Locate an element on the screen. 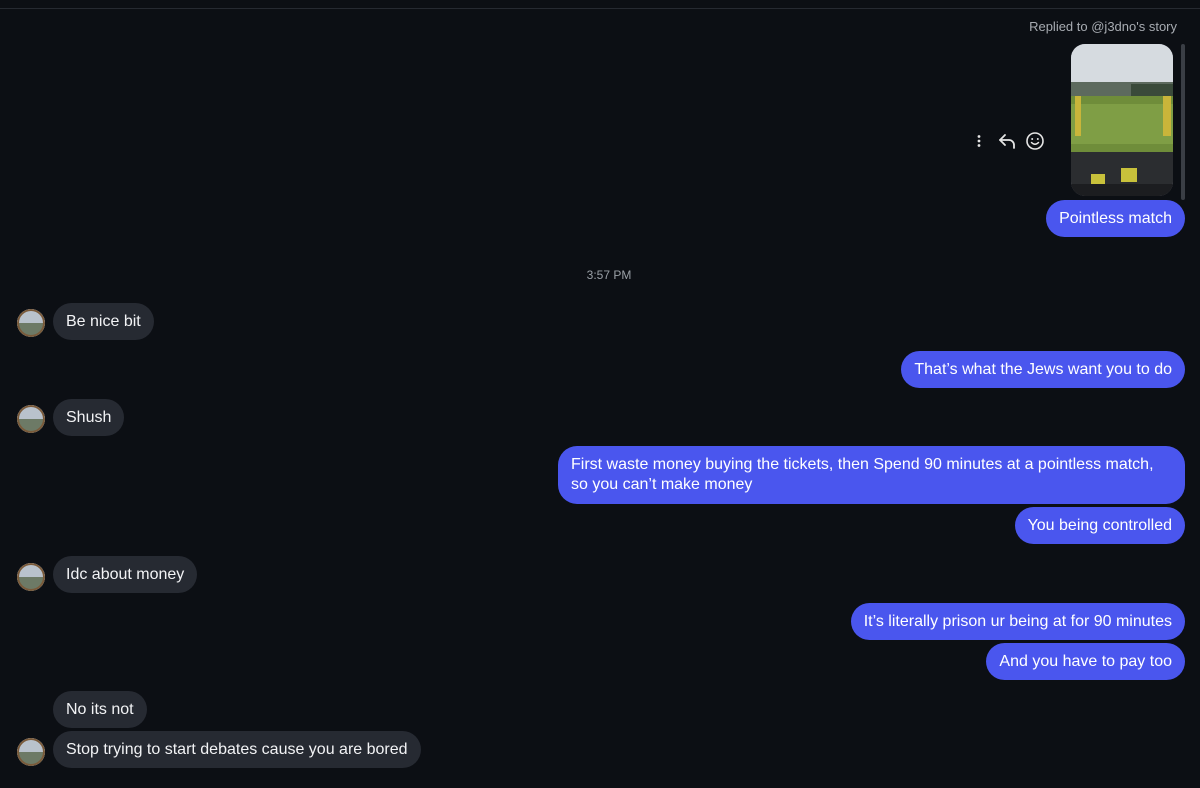 The height and width of the screenshot is (788, 1200). reply-icon is located at coordinates (1007, 141).